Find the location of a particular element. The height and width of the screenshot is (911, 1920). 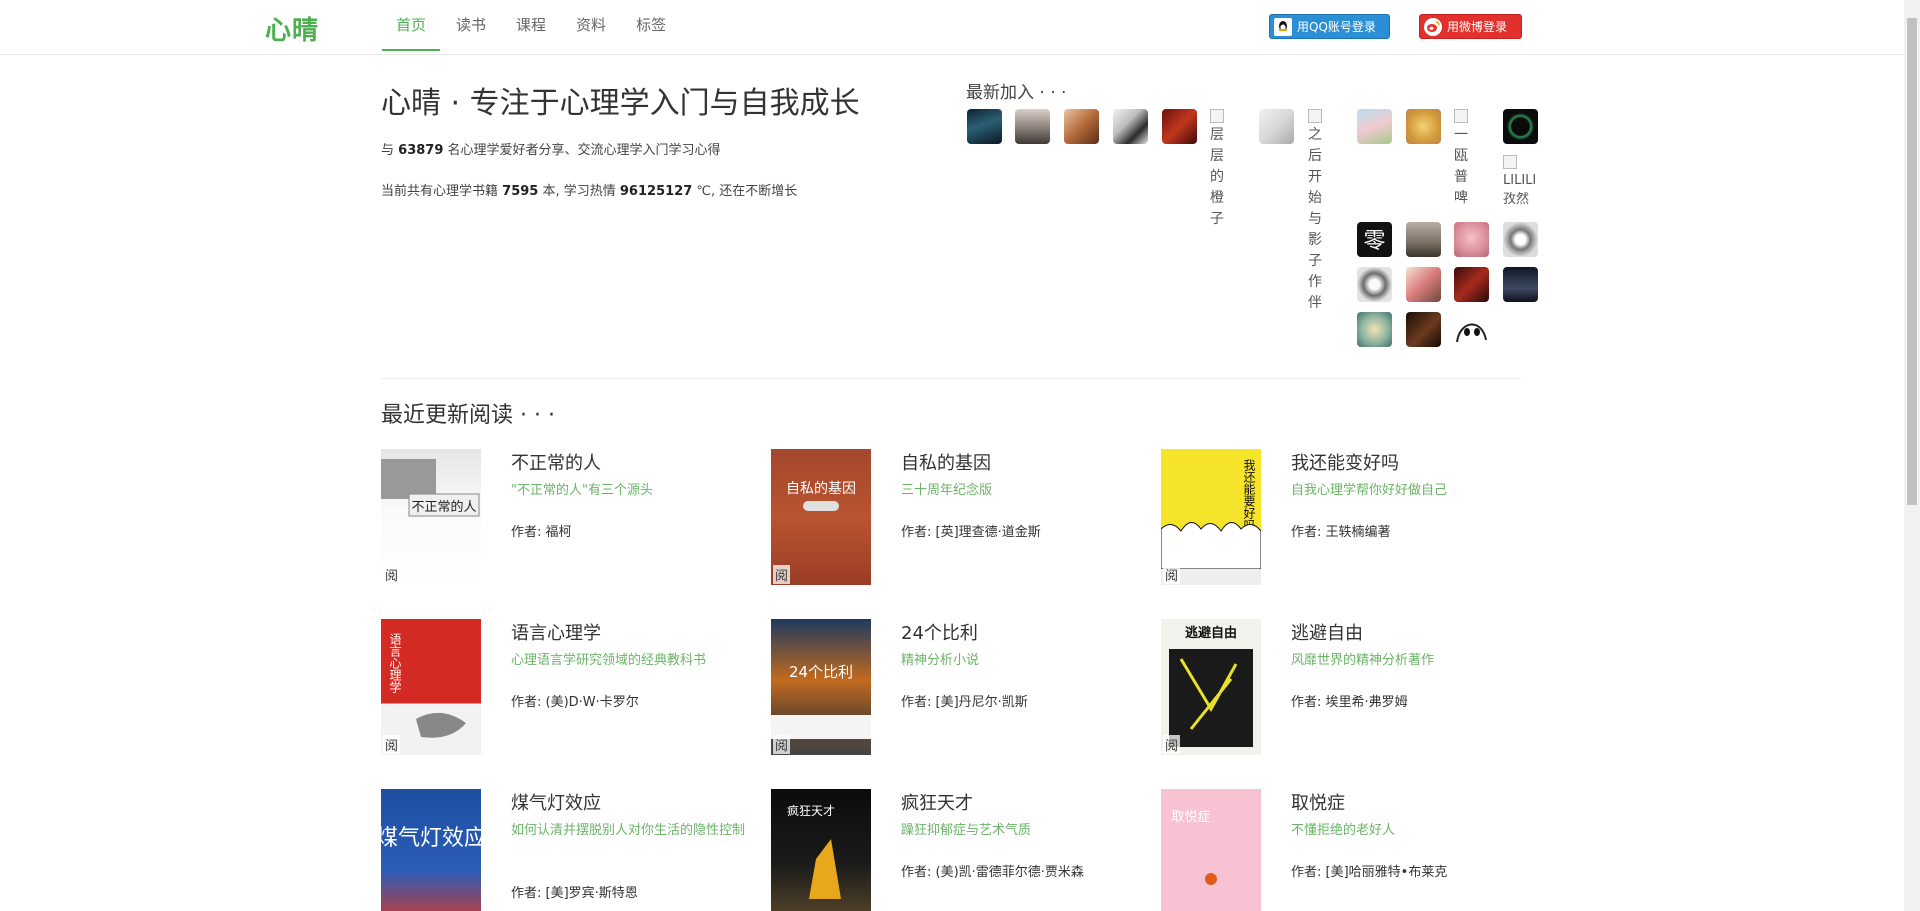

book-cover: 取悦症 is located at coordinates (1211, 850).